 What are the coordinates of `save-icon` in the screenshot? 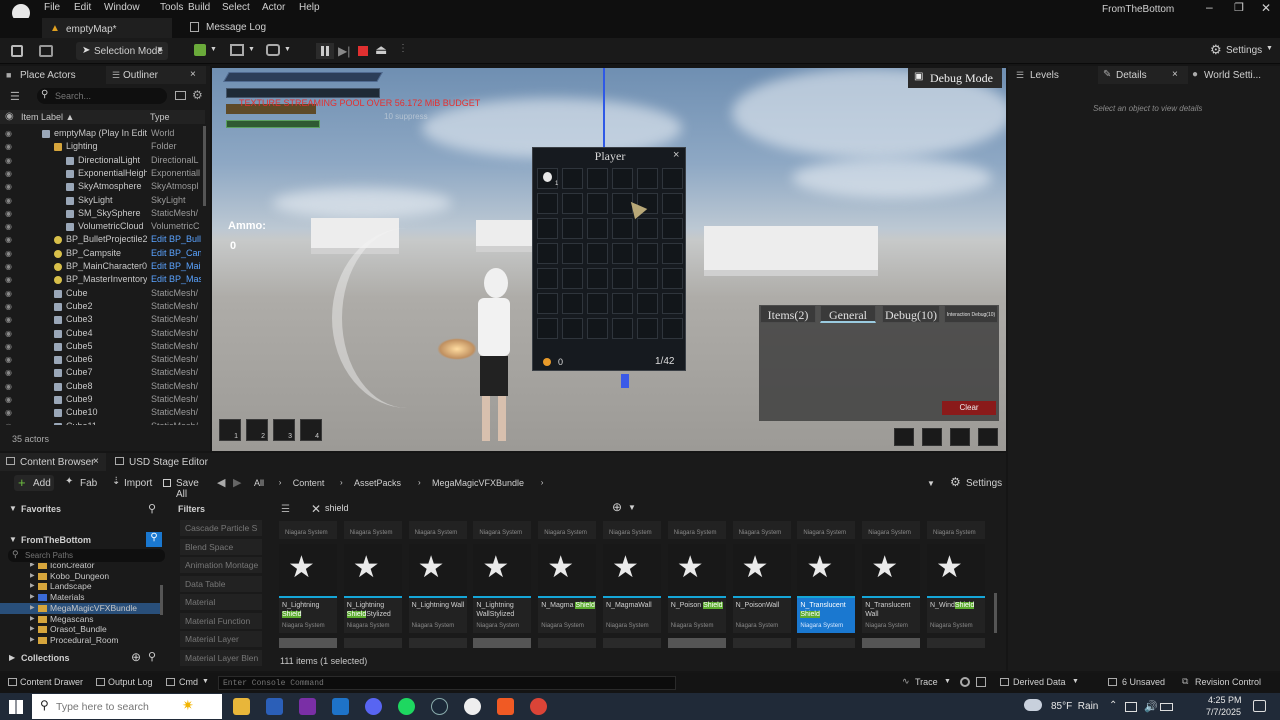 It's located at (17, 51).